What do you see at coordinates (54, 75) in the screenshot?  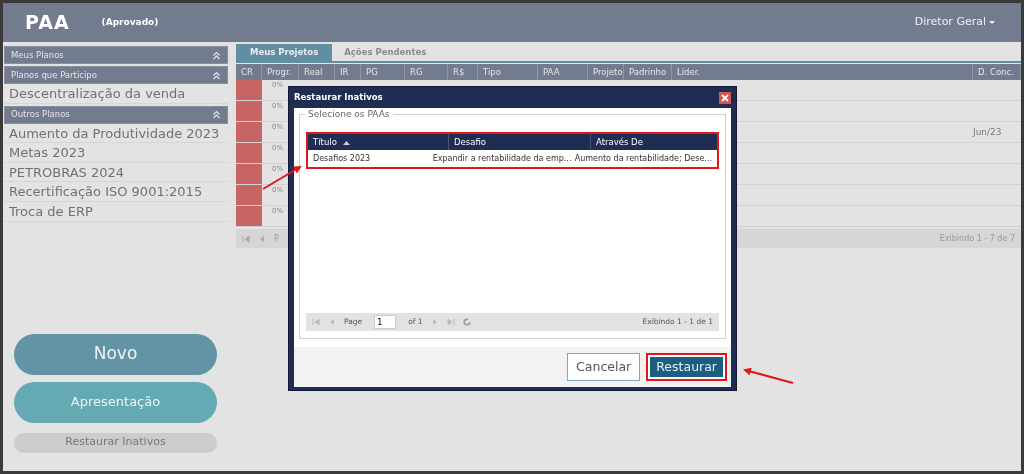 I see `section-title: Planos que Participo` at bounding box center [54, 75].